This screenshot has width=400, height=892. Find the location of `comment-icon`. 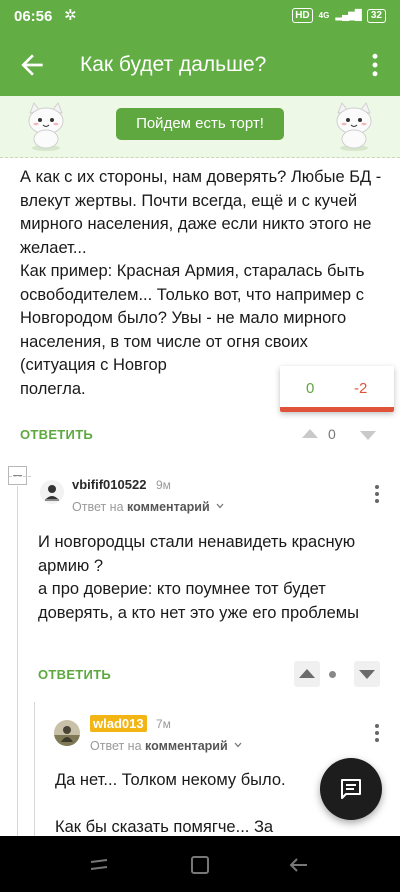

comment-icon is located at coordinates (351, 789).